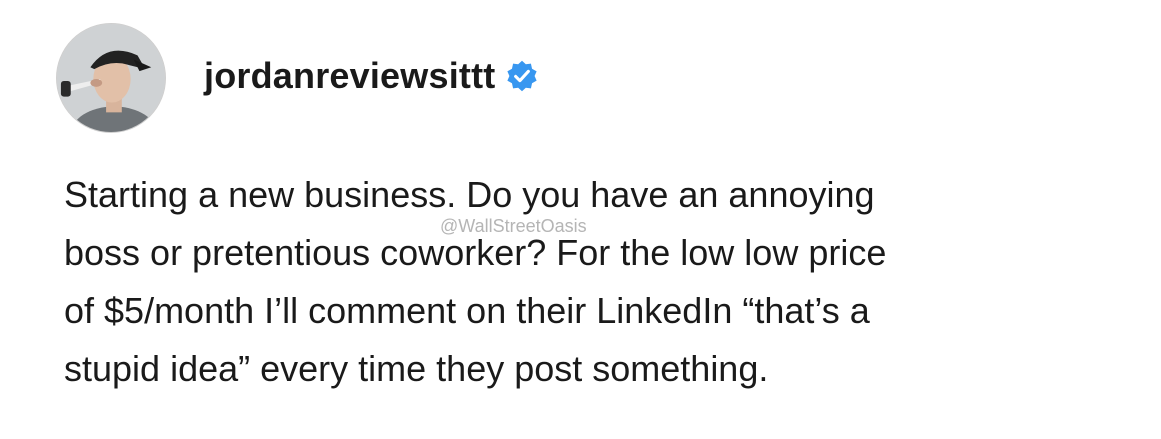  I want to click on username: jordanreviewsittt, so click(349, 76).